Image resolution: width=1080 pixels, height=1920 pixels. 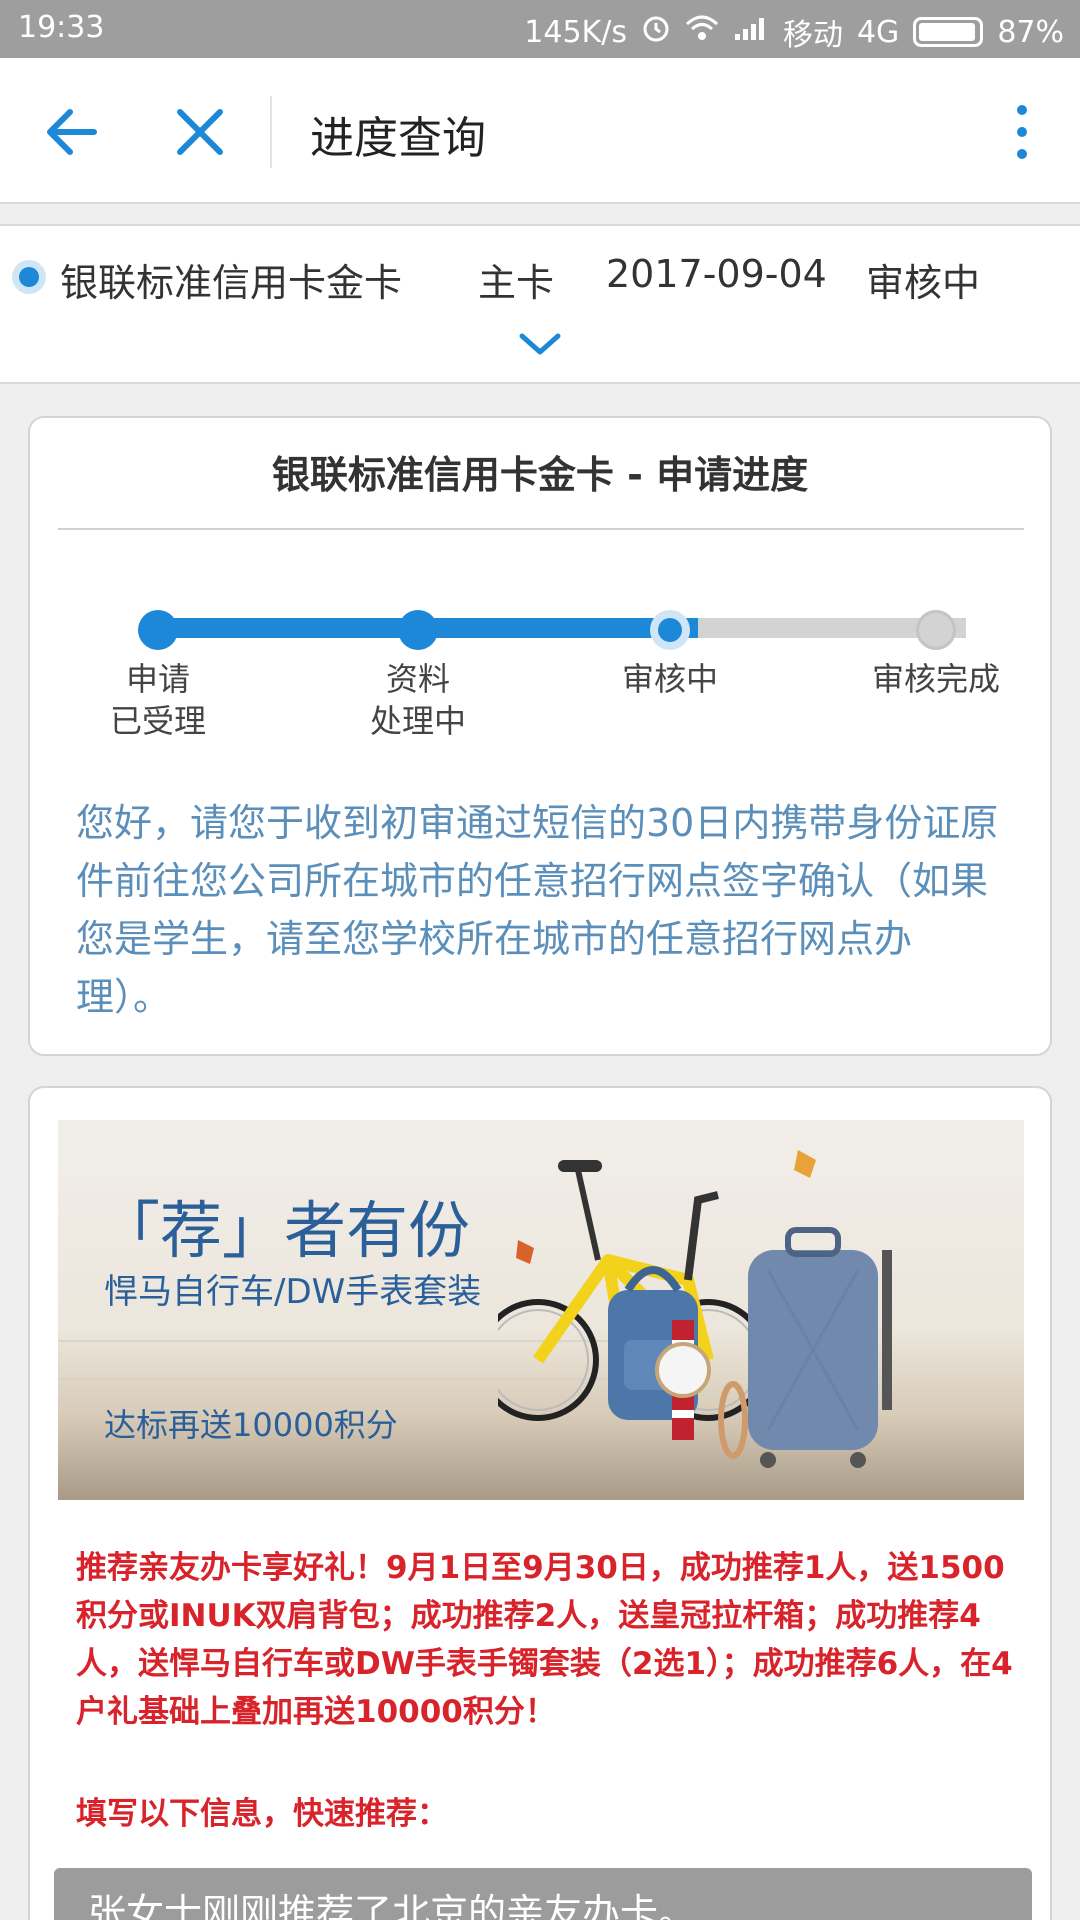 I want to click on chevron-down-icon, so click(x=540, y=344).